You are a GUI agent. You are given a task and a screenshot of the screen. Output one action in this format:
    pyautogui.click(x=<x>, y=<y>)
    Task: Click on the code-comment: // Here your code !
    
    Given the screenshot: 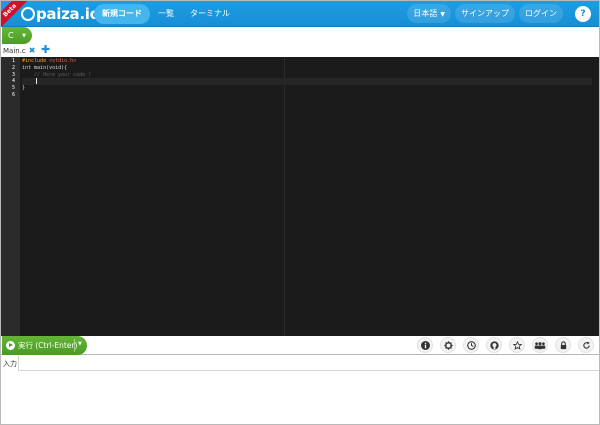 What is the action you would take?
    pyautogui.click(x=63, y=74)
    